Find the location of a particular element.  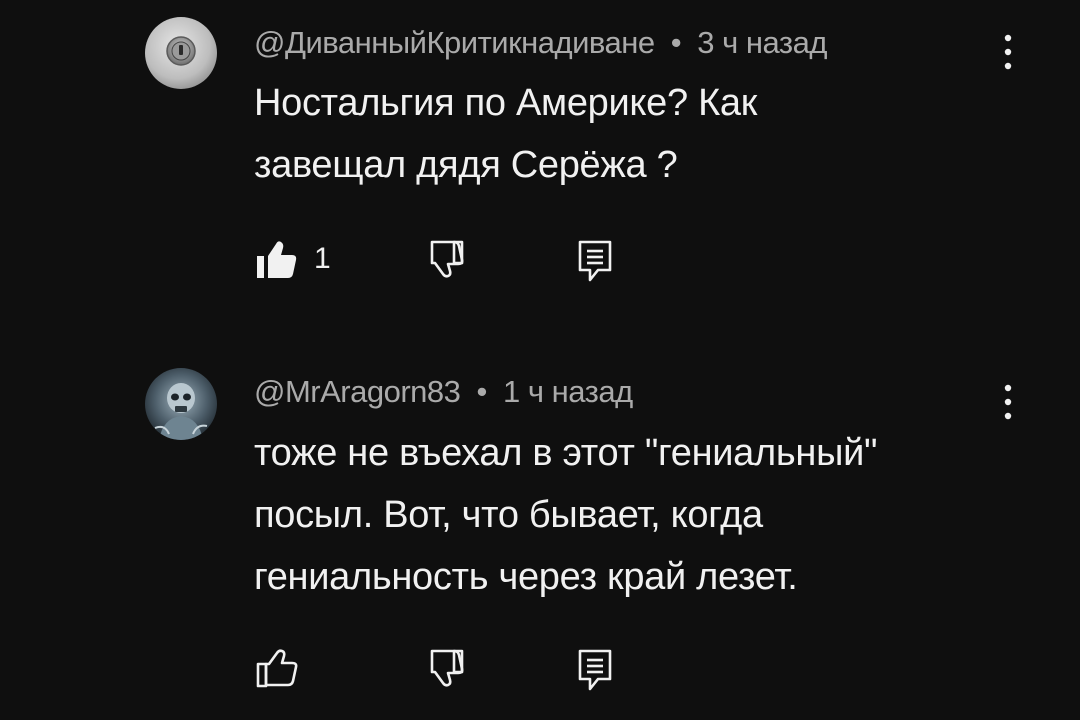

author-name: @MrAragorn83 is located at coordinates (357, 391).